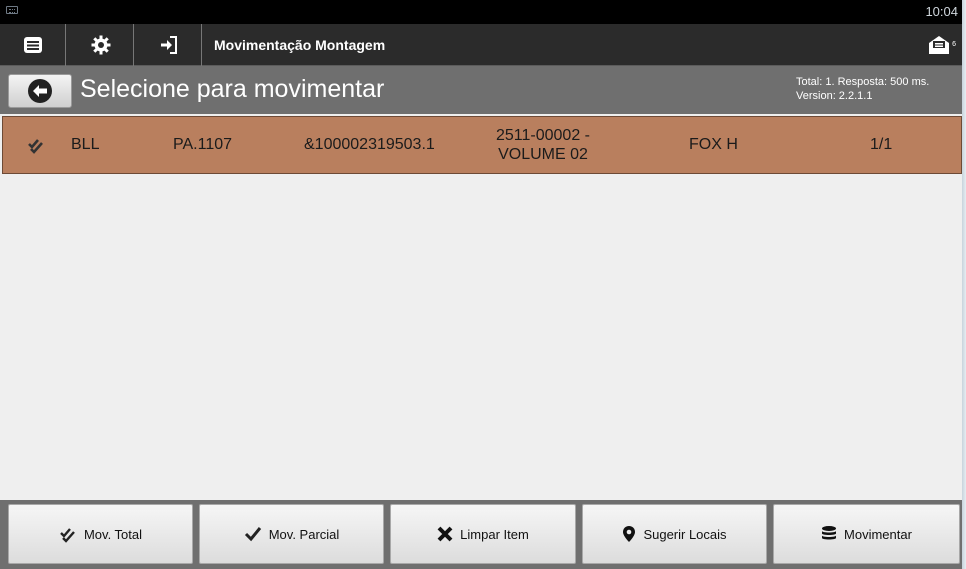 Image resolution: width=966 pixels, height=569 pixels. Describe the element at coordinates (67, 535) in the screenshot. I see `double-check-icon` at that location.